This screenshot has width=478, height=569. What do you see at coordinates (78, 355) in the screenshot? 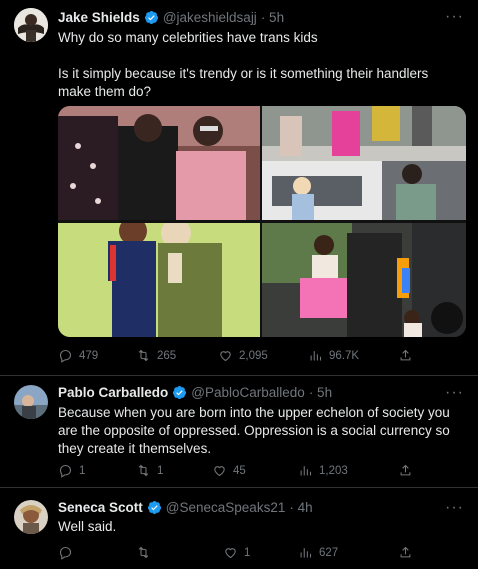
I see `reply-button: 479` at bounding box center [78, 355].